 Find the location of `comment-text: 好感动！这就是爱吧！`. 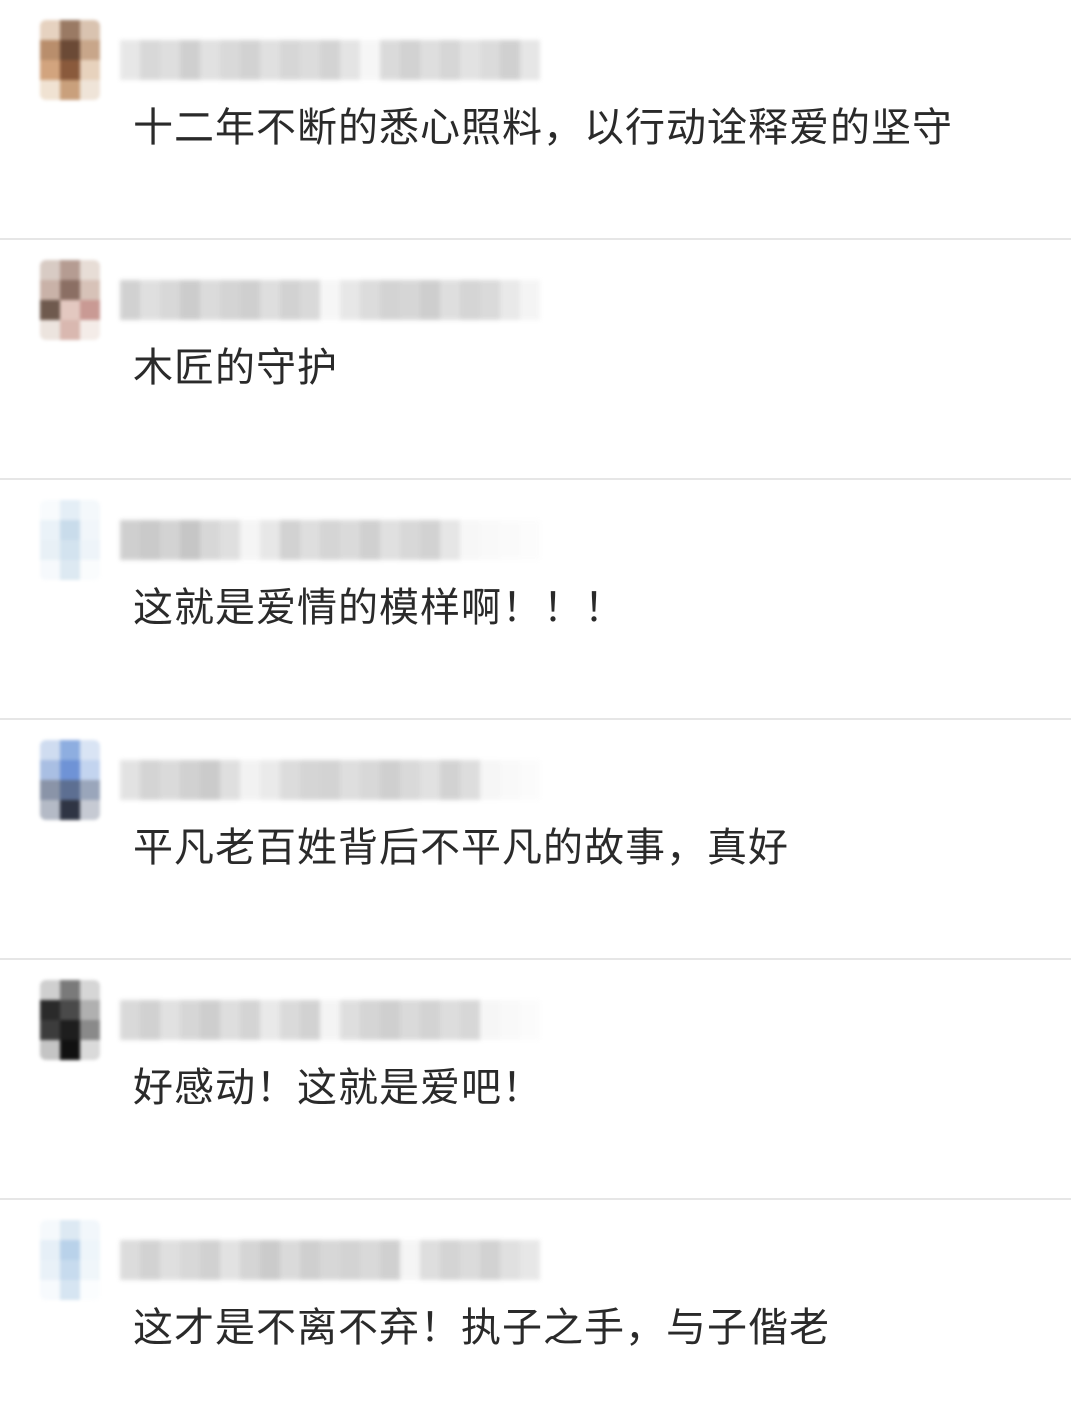

comment-text: 好感动！这就是爱吧！ is located at coordinates (338, 1088).